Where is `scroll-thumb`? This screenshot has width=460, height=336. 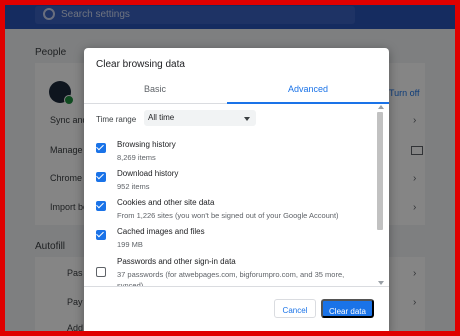
scroll-thumb is located at coordinates (380, 171).